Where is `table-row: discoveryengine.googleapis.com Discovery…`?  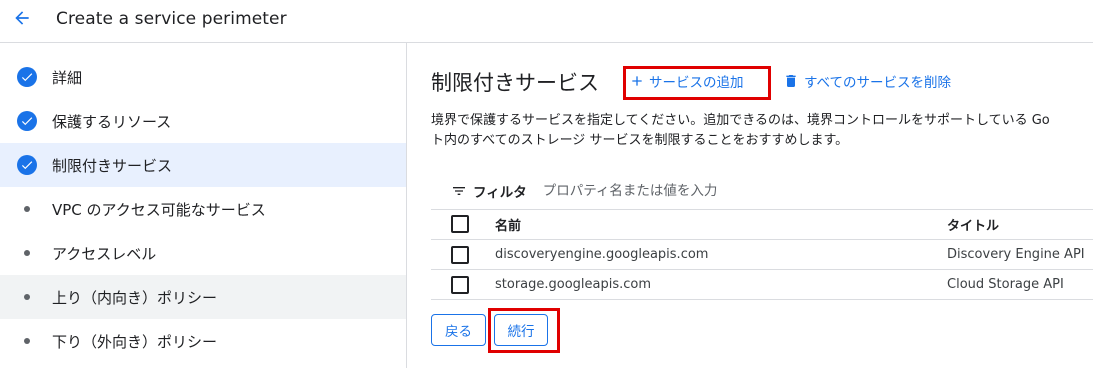 table-row: discoveryengine.googleapis.com Discovery… is located at coordinates (762, 255).